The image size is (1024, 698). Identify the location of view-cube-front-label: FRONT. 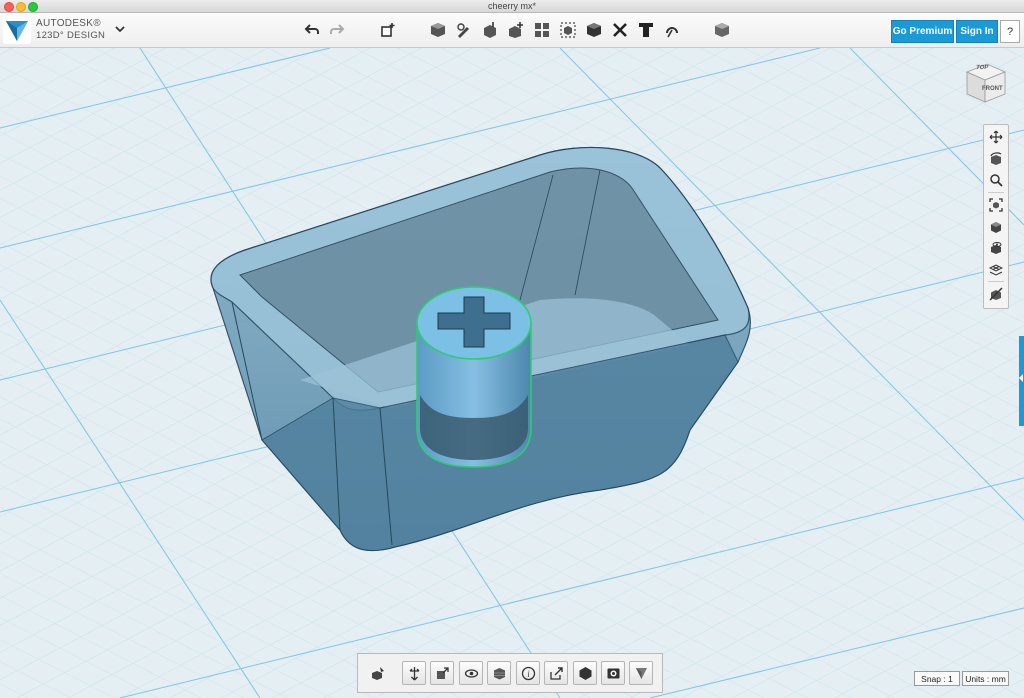
(992, 89).